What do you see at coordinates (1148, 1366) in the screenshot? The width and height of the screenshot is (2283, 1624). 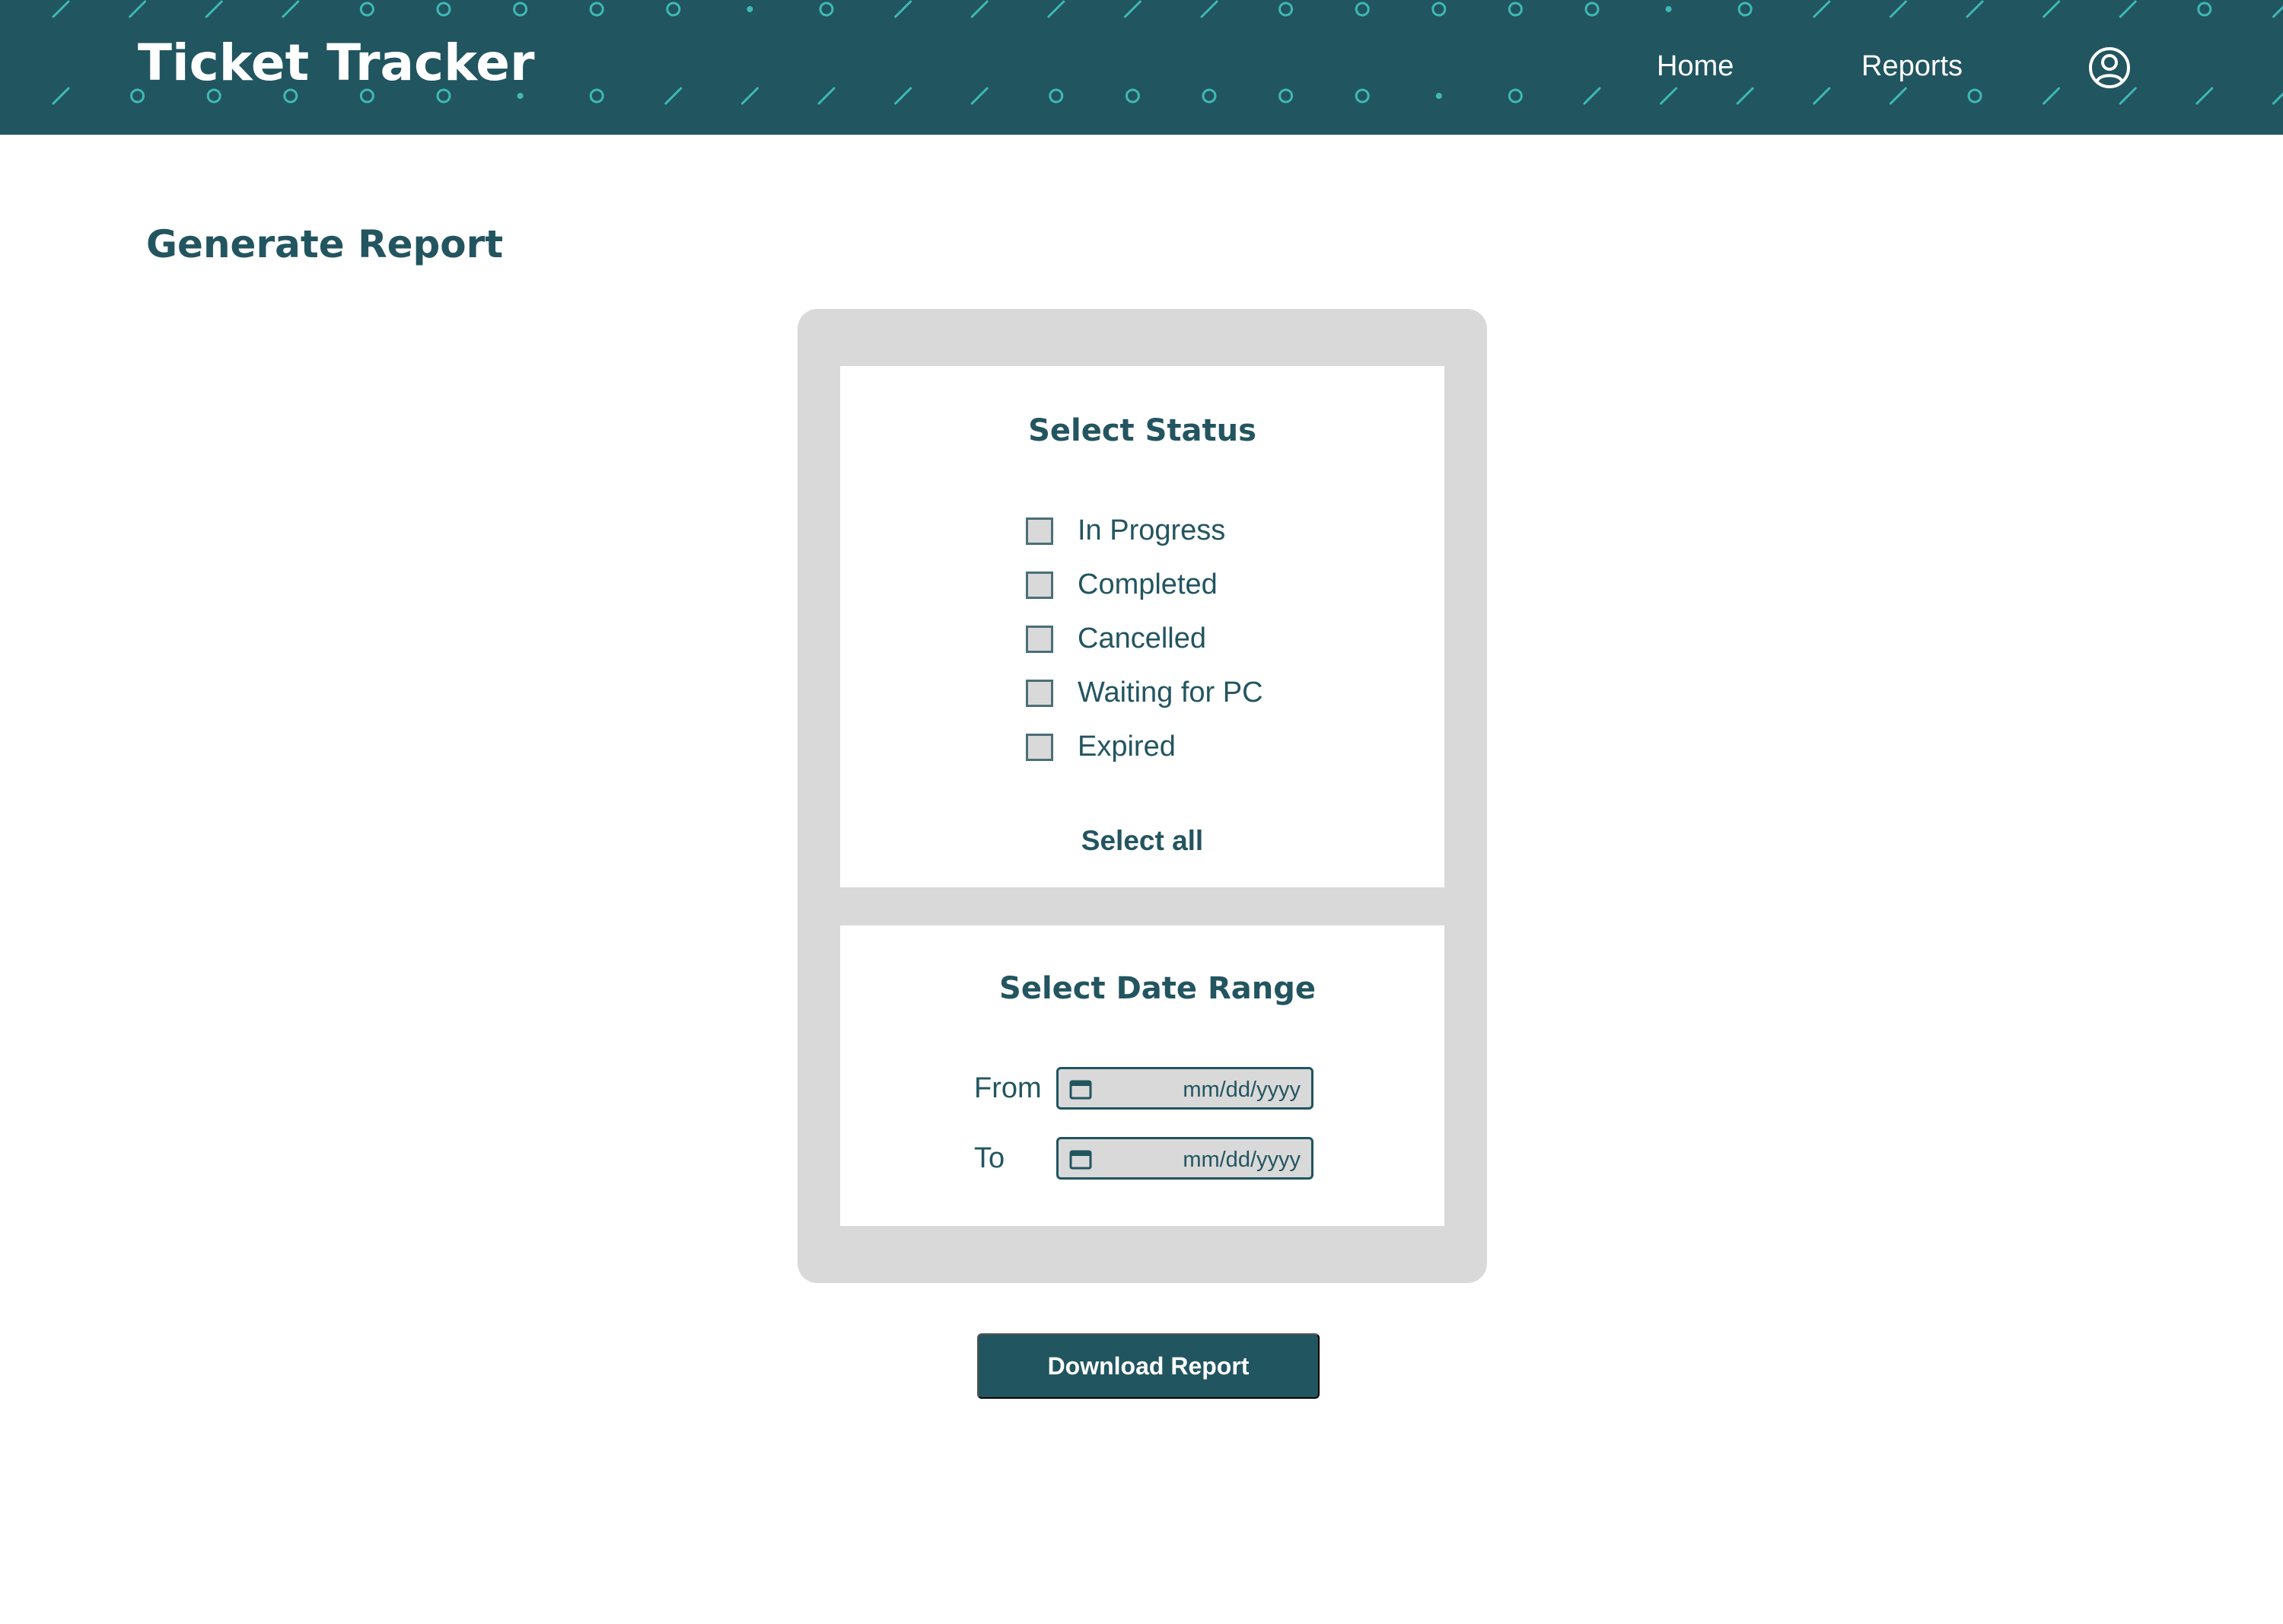 I see `download-report-button: Download Report` at bounding box center [1148, 1366].